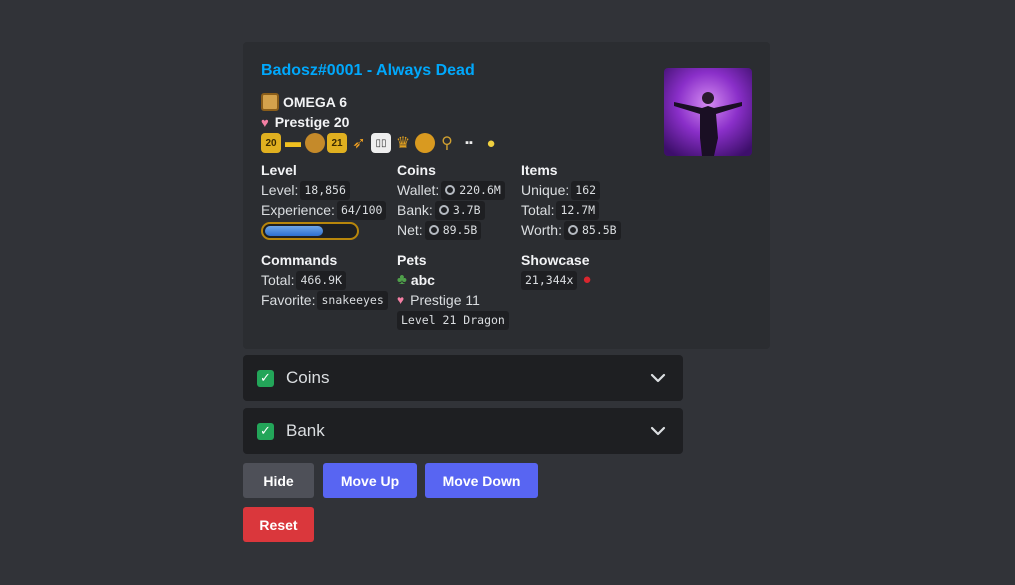 The height and width of the screenshot is (585, 1015). Describe the element at coordinates (539, 170) in the screenshot. I see `items-heading: Items` at that location.